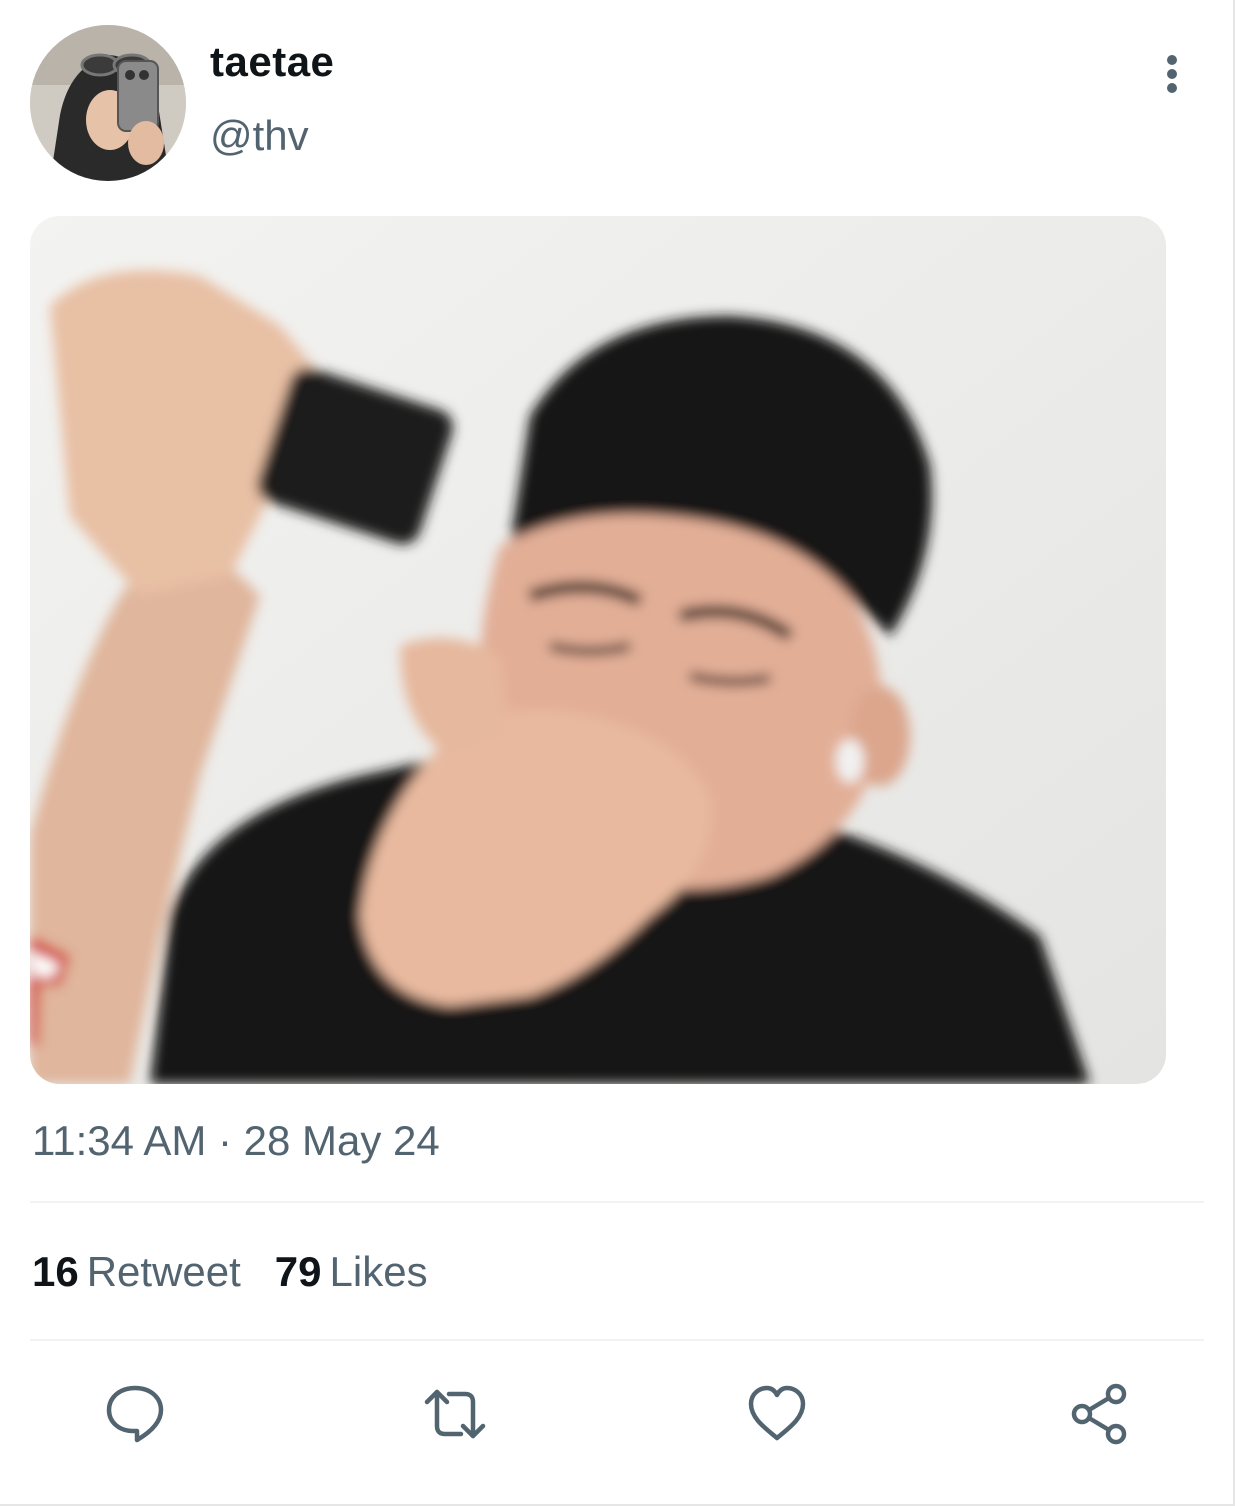 The width and height of the screenshot is (1235, 1506). I want to click on likes-count: 79, so click(298, 1271).